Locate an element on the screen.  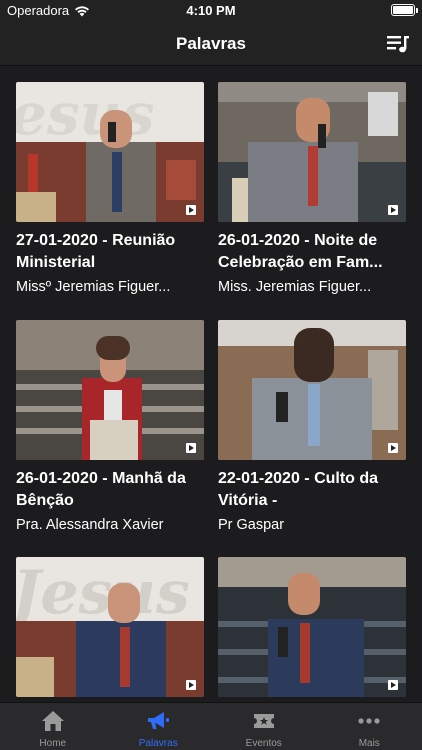
tab-label: Eventos is located at coordinates (263, 743).